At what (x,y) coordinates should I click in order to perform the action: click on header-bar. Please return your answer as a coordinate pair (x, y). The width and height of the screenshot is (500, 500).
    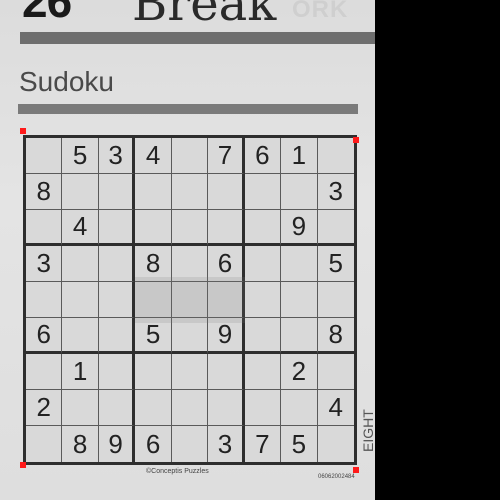
    Looking at the image, I should click on (197, 38).